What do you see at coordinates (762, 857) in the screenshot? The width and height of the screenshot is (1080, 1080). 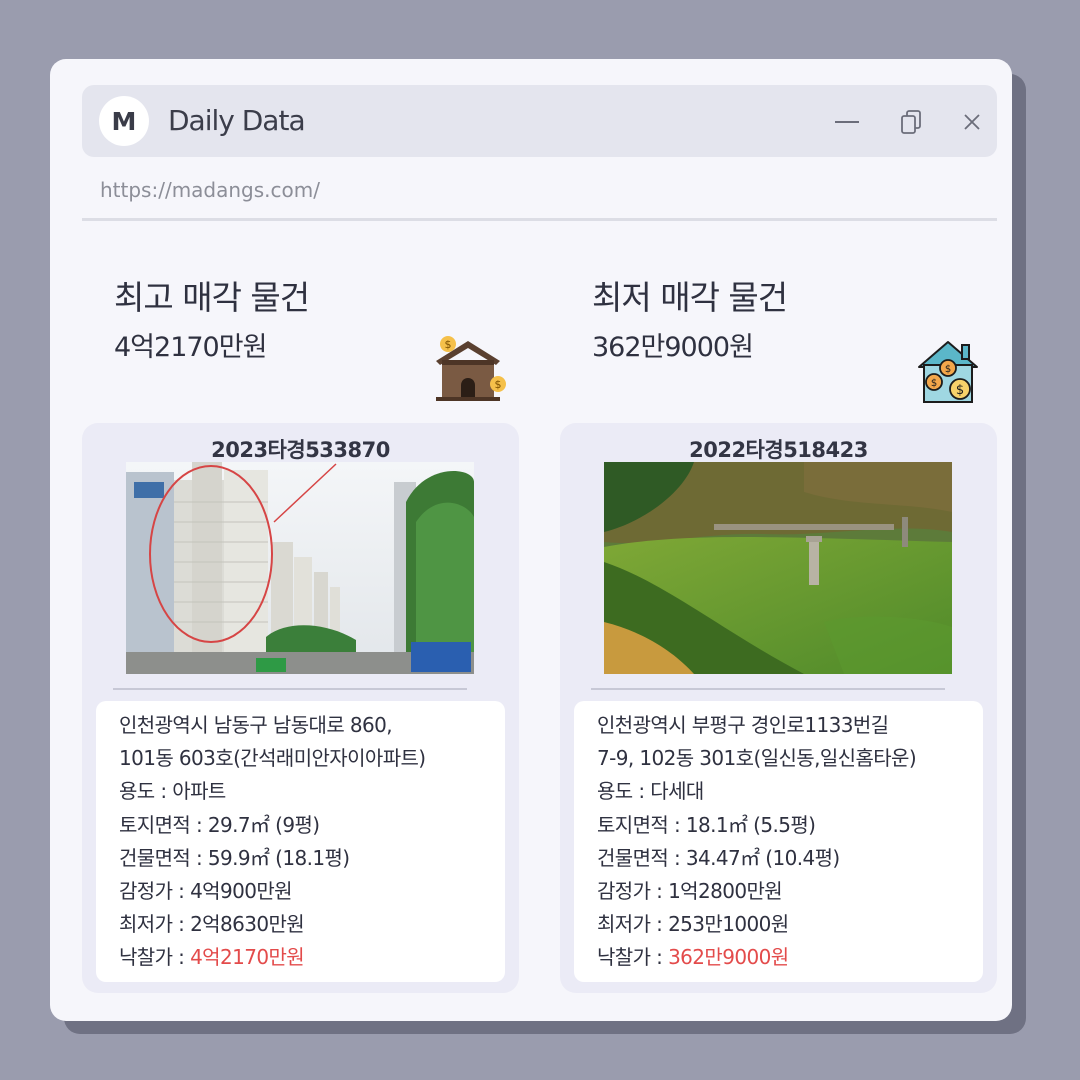 I see `building-area-value: 34.47㎡ (10.4평)` at bounding box center [762, 857].